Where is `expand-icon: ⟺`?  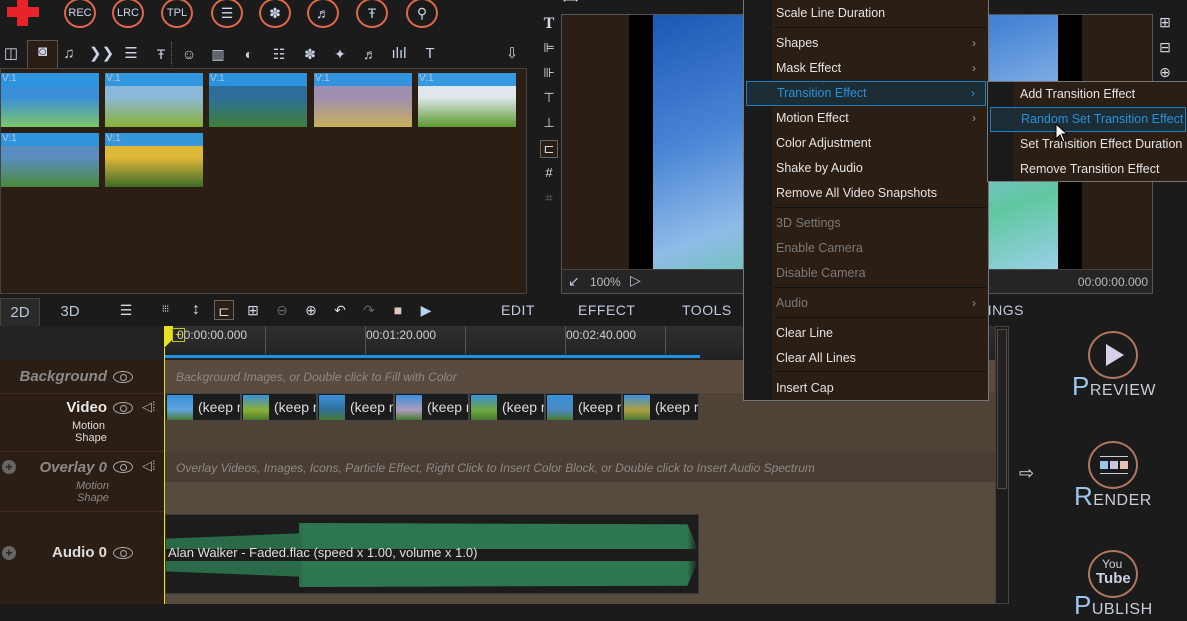
expand-icon: ⟺ is located at coordinates (570, 3).